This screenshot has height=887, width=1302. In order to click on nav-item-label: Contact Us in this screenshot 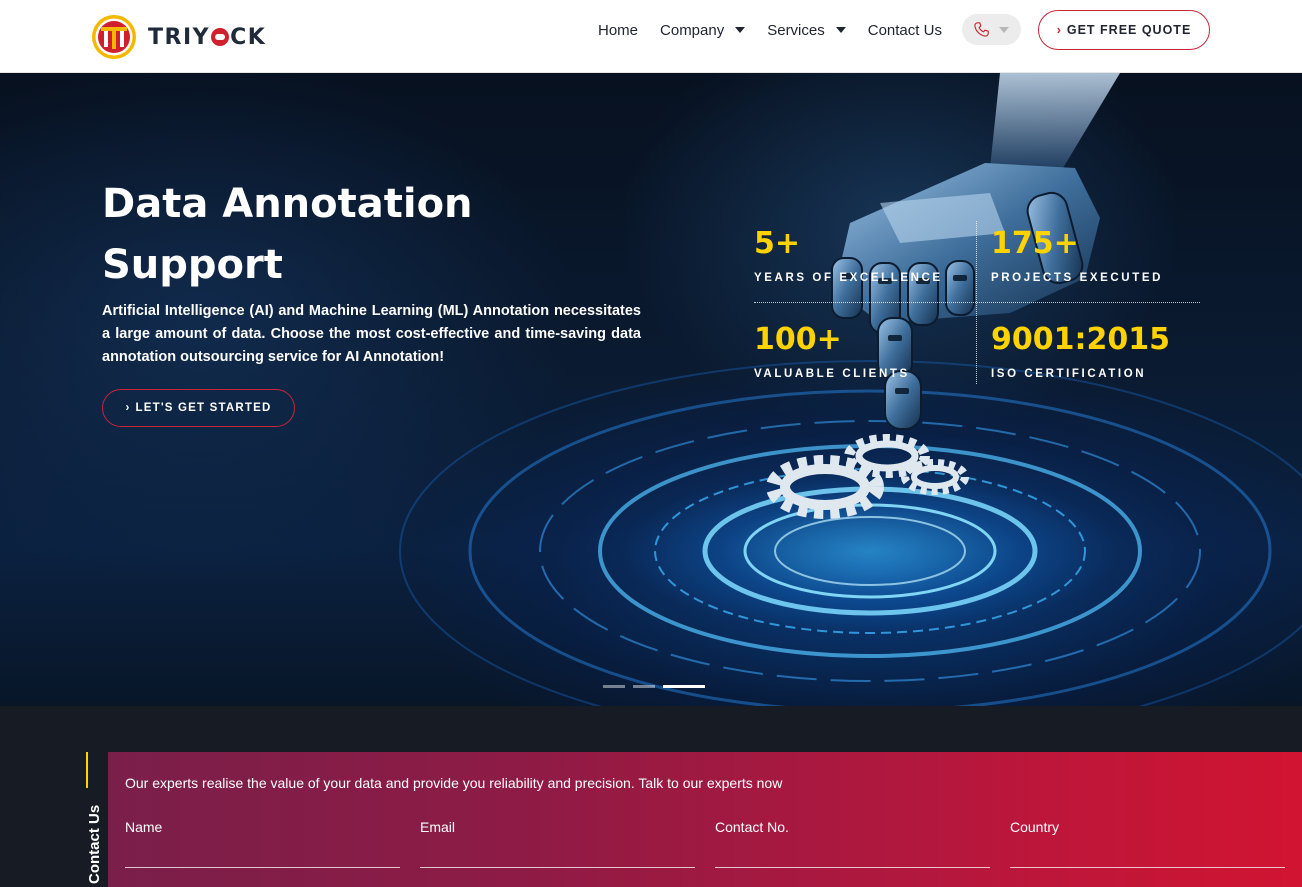, I will do `click(904, 30)`.